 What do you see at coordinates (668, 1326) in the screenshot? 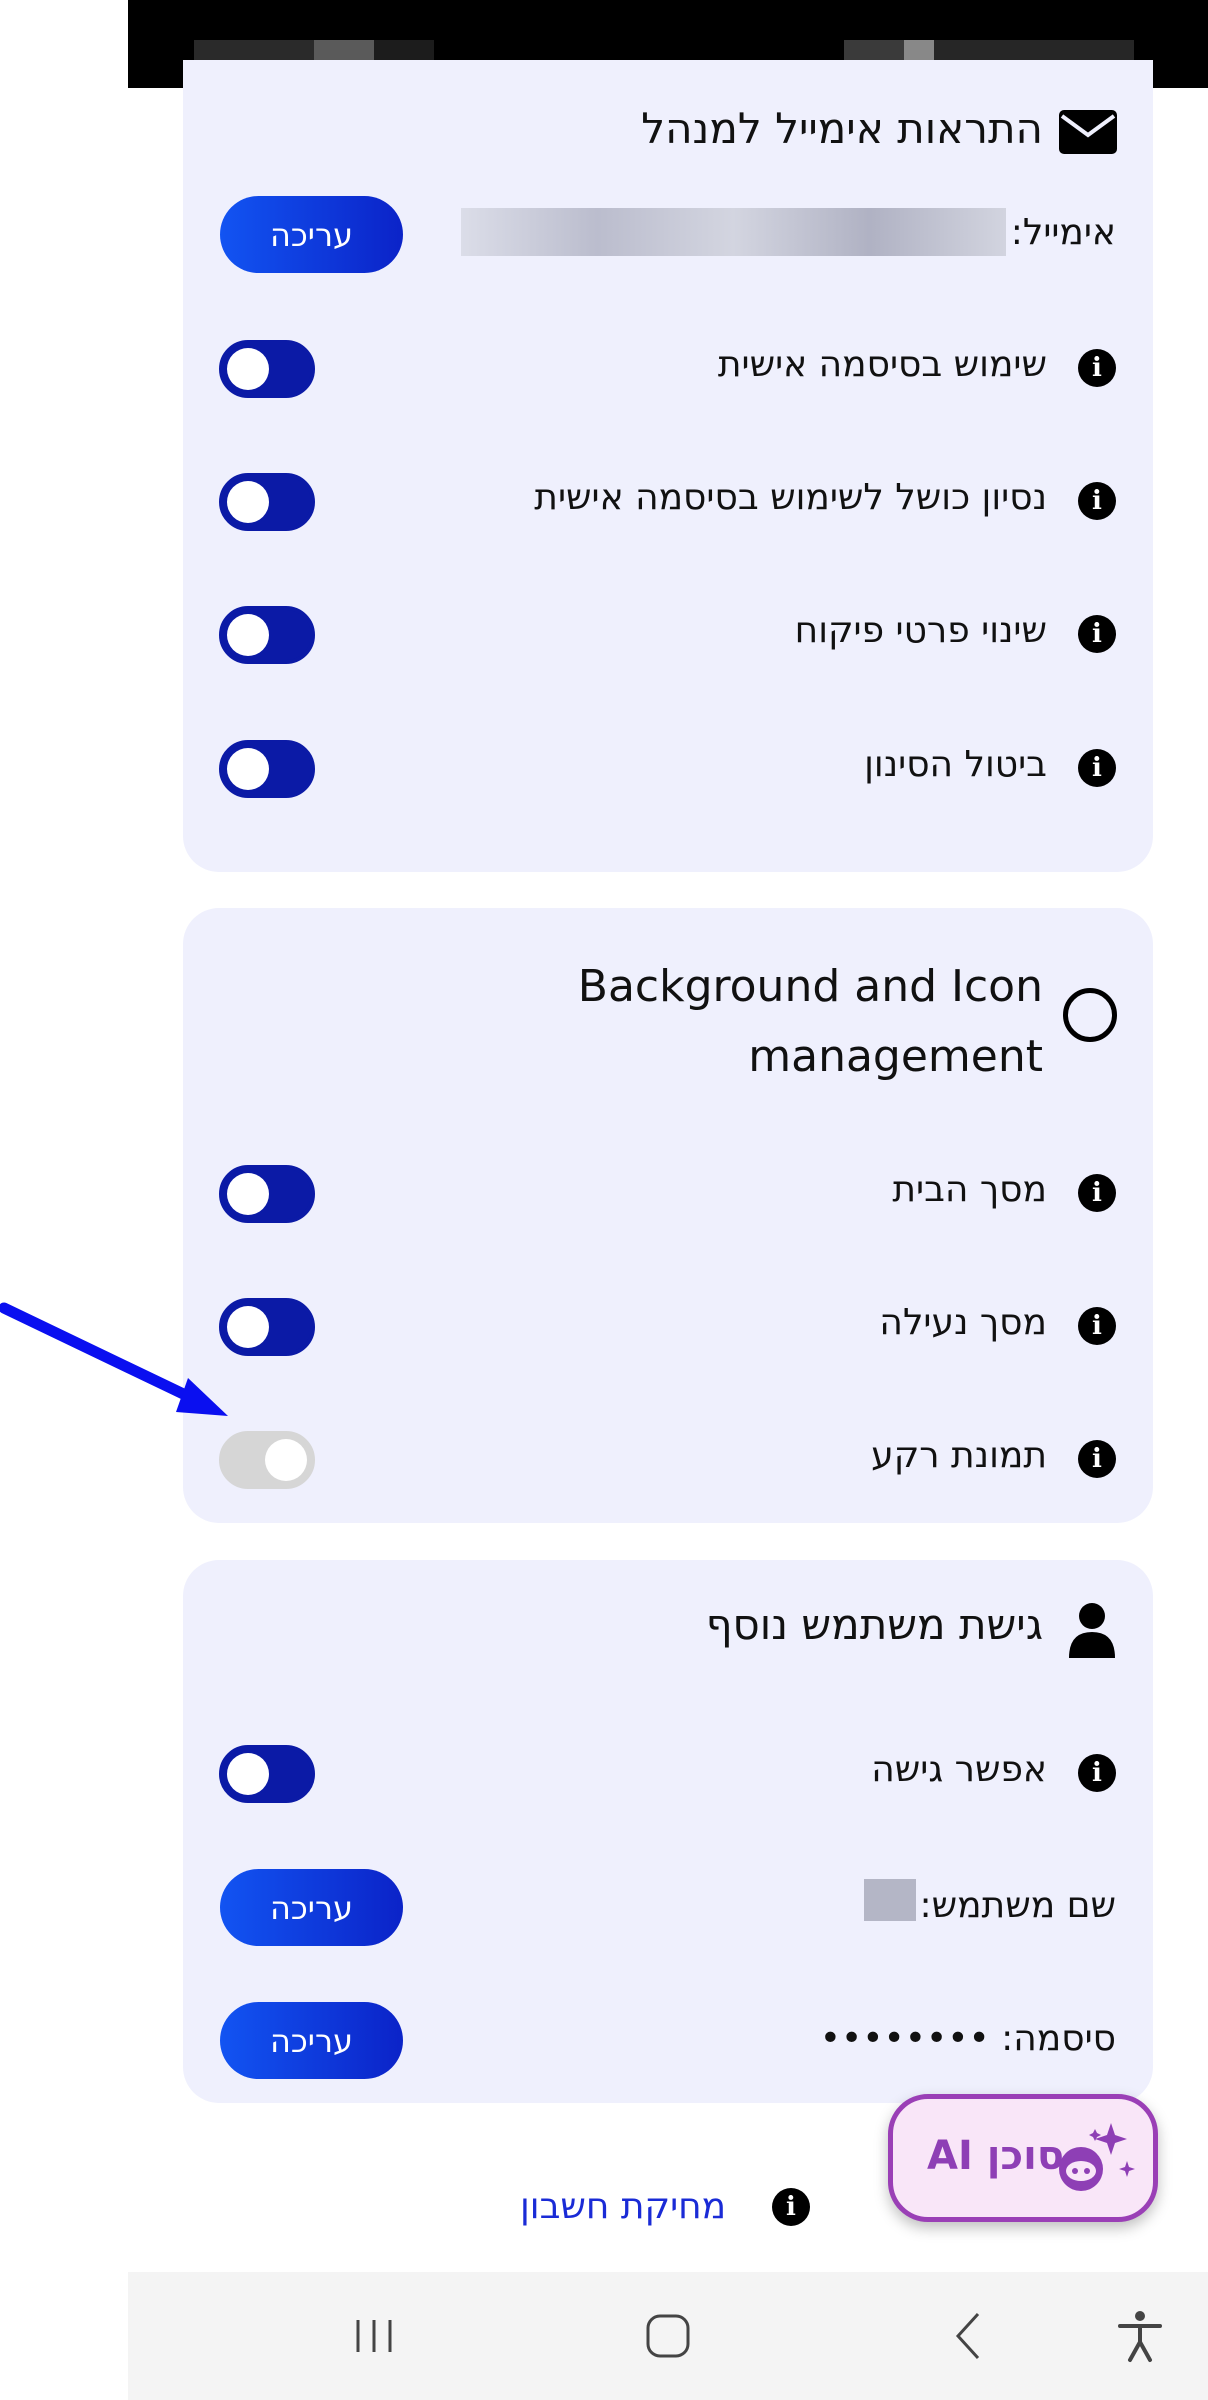
I see `toggle-row: i מסך נעילה` at bounding box center [668, 1326].